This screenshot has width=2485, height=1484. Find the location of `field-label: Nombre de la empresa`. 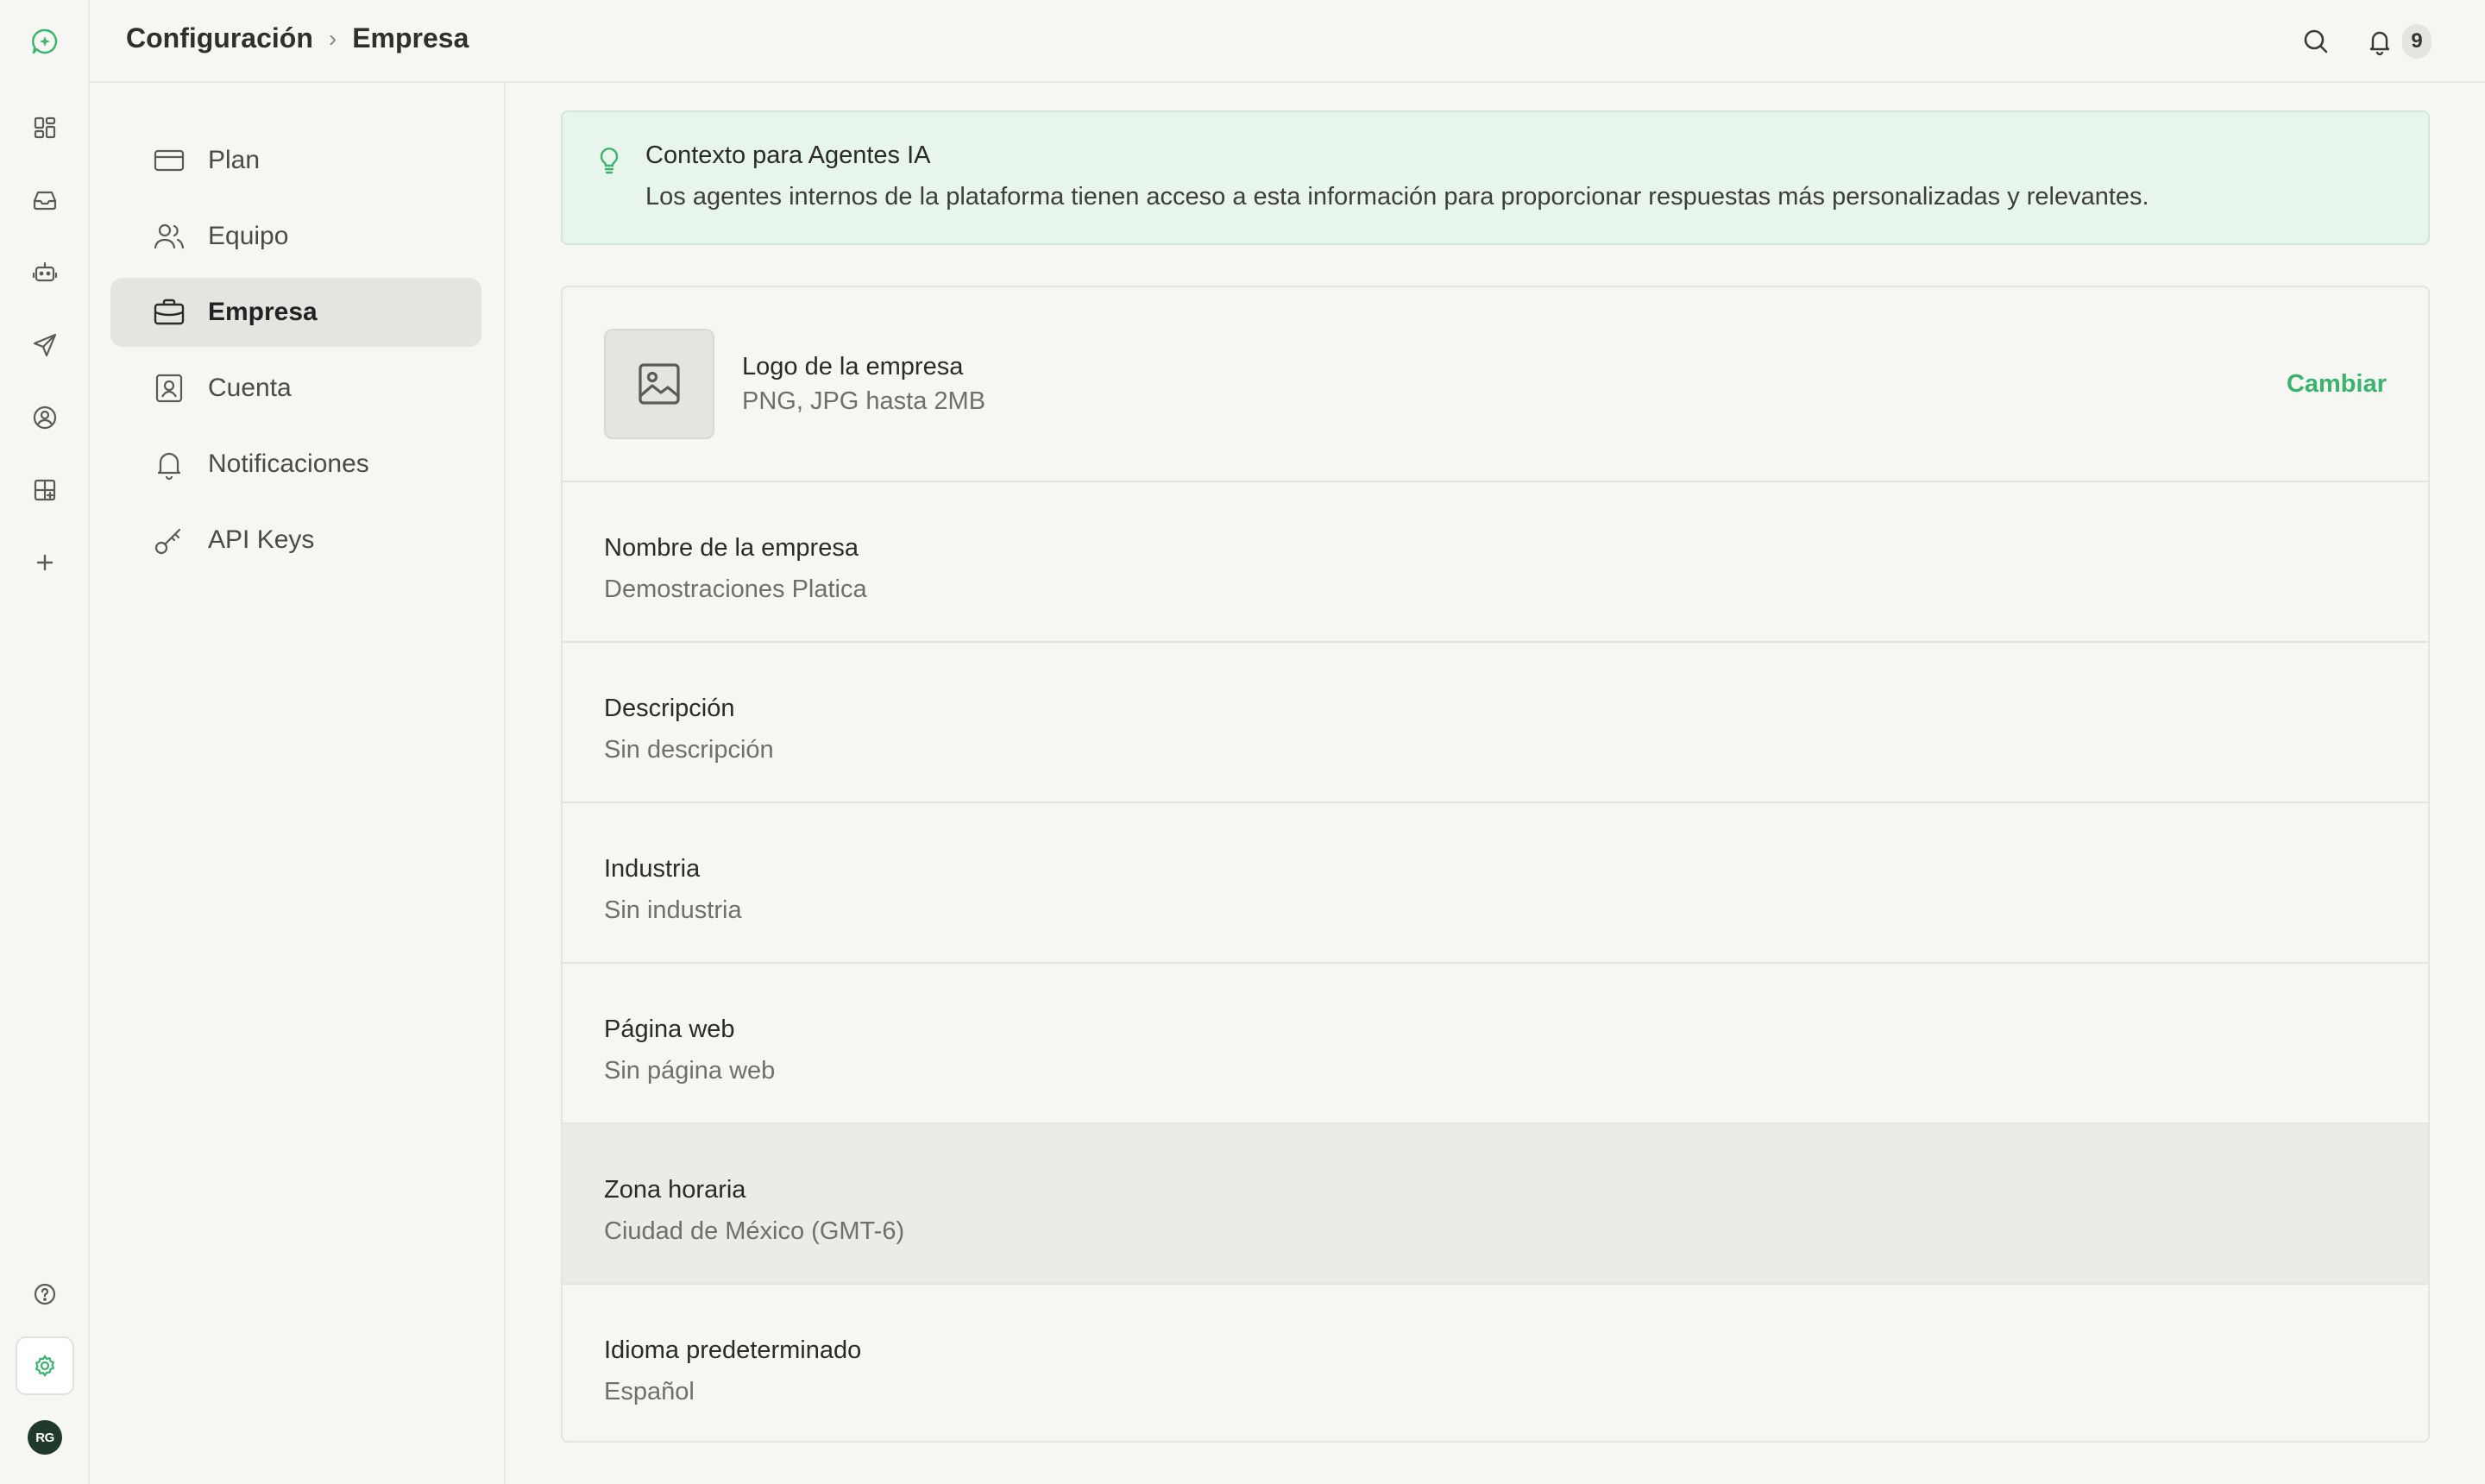

field-label: Nombre de la empresa is located at coordinates (732, 548).